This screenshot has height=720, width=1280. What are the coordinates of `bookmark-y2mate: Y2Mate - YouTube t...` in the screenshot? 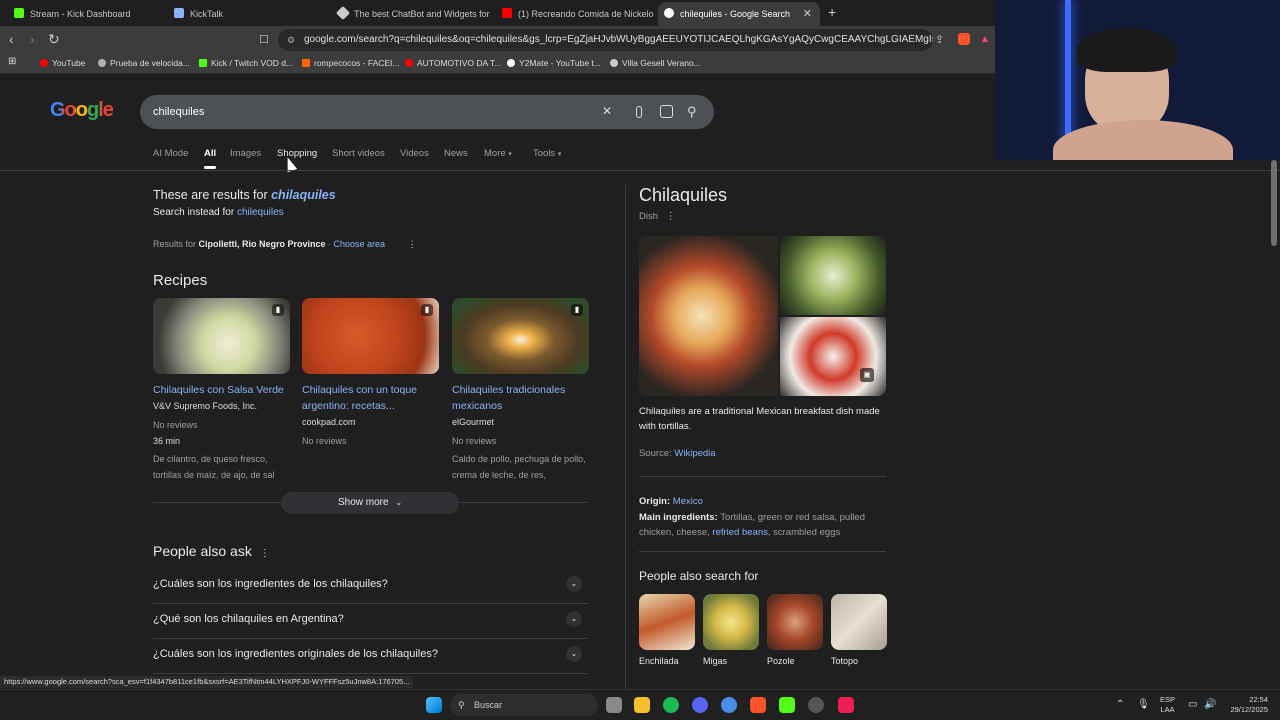 It's located at (554, 63).